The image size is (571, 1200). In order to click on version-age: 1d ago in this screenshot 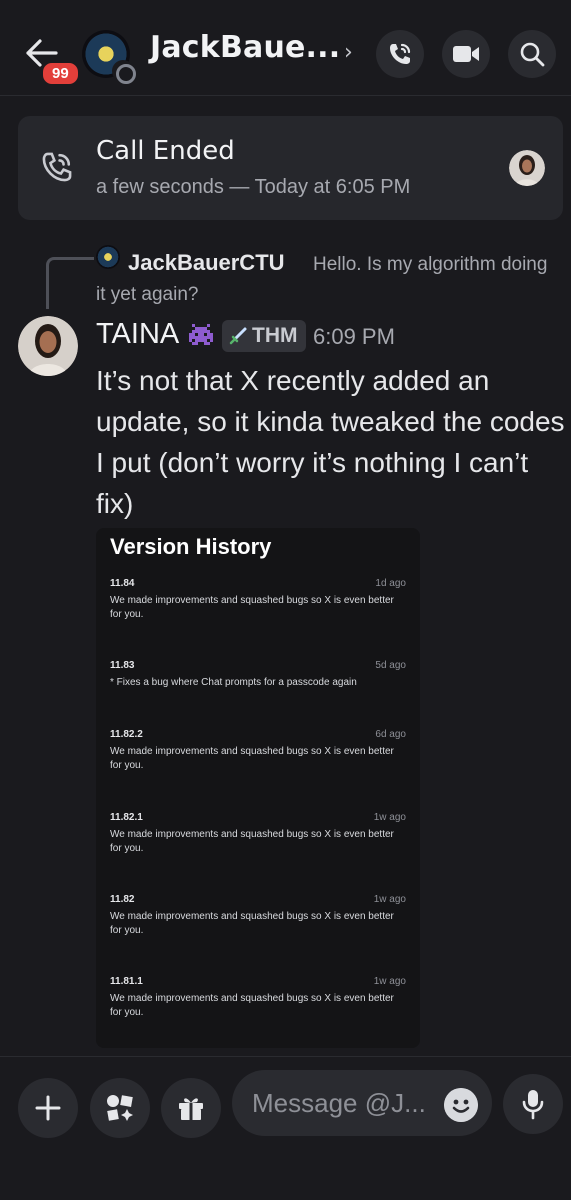, I will do `click(390, 583)`.